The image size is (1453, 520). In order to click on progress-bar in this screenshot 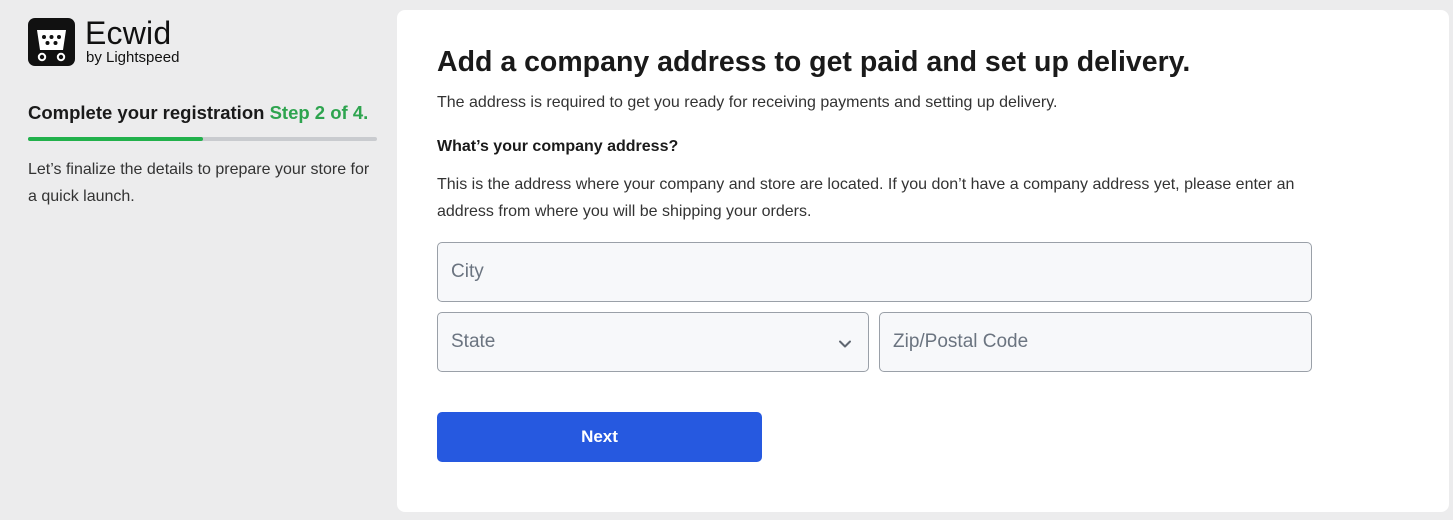, I will do `click(202, 139)`.